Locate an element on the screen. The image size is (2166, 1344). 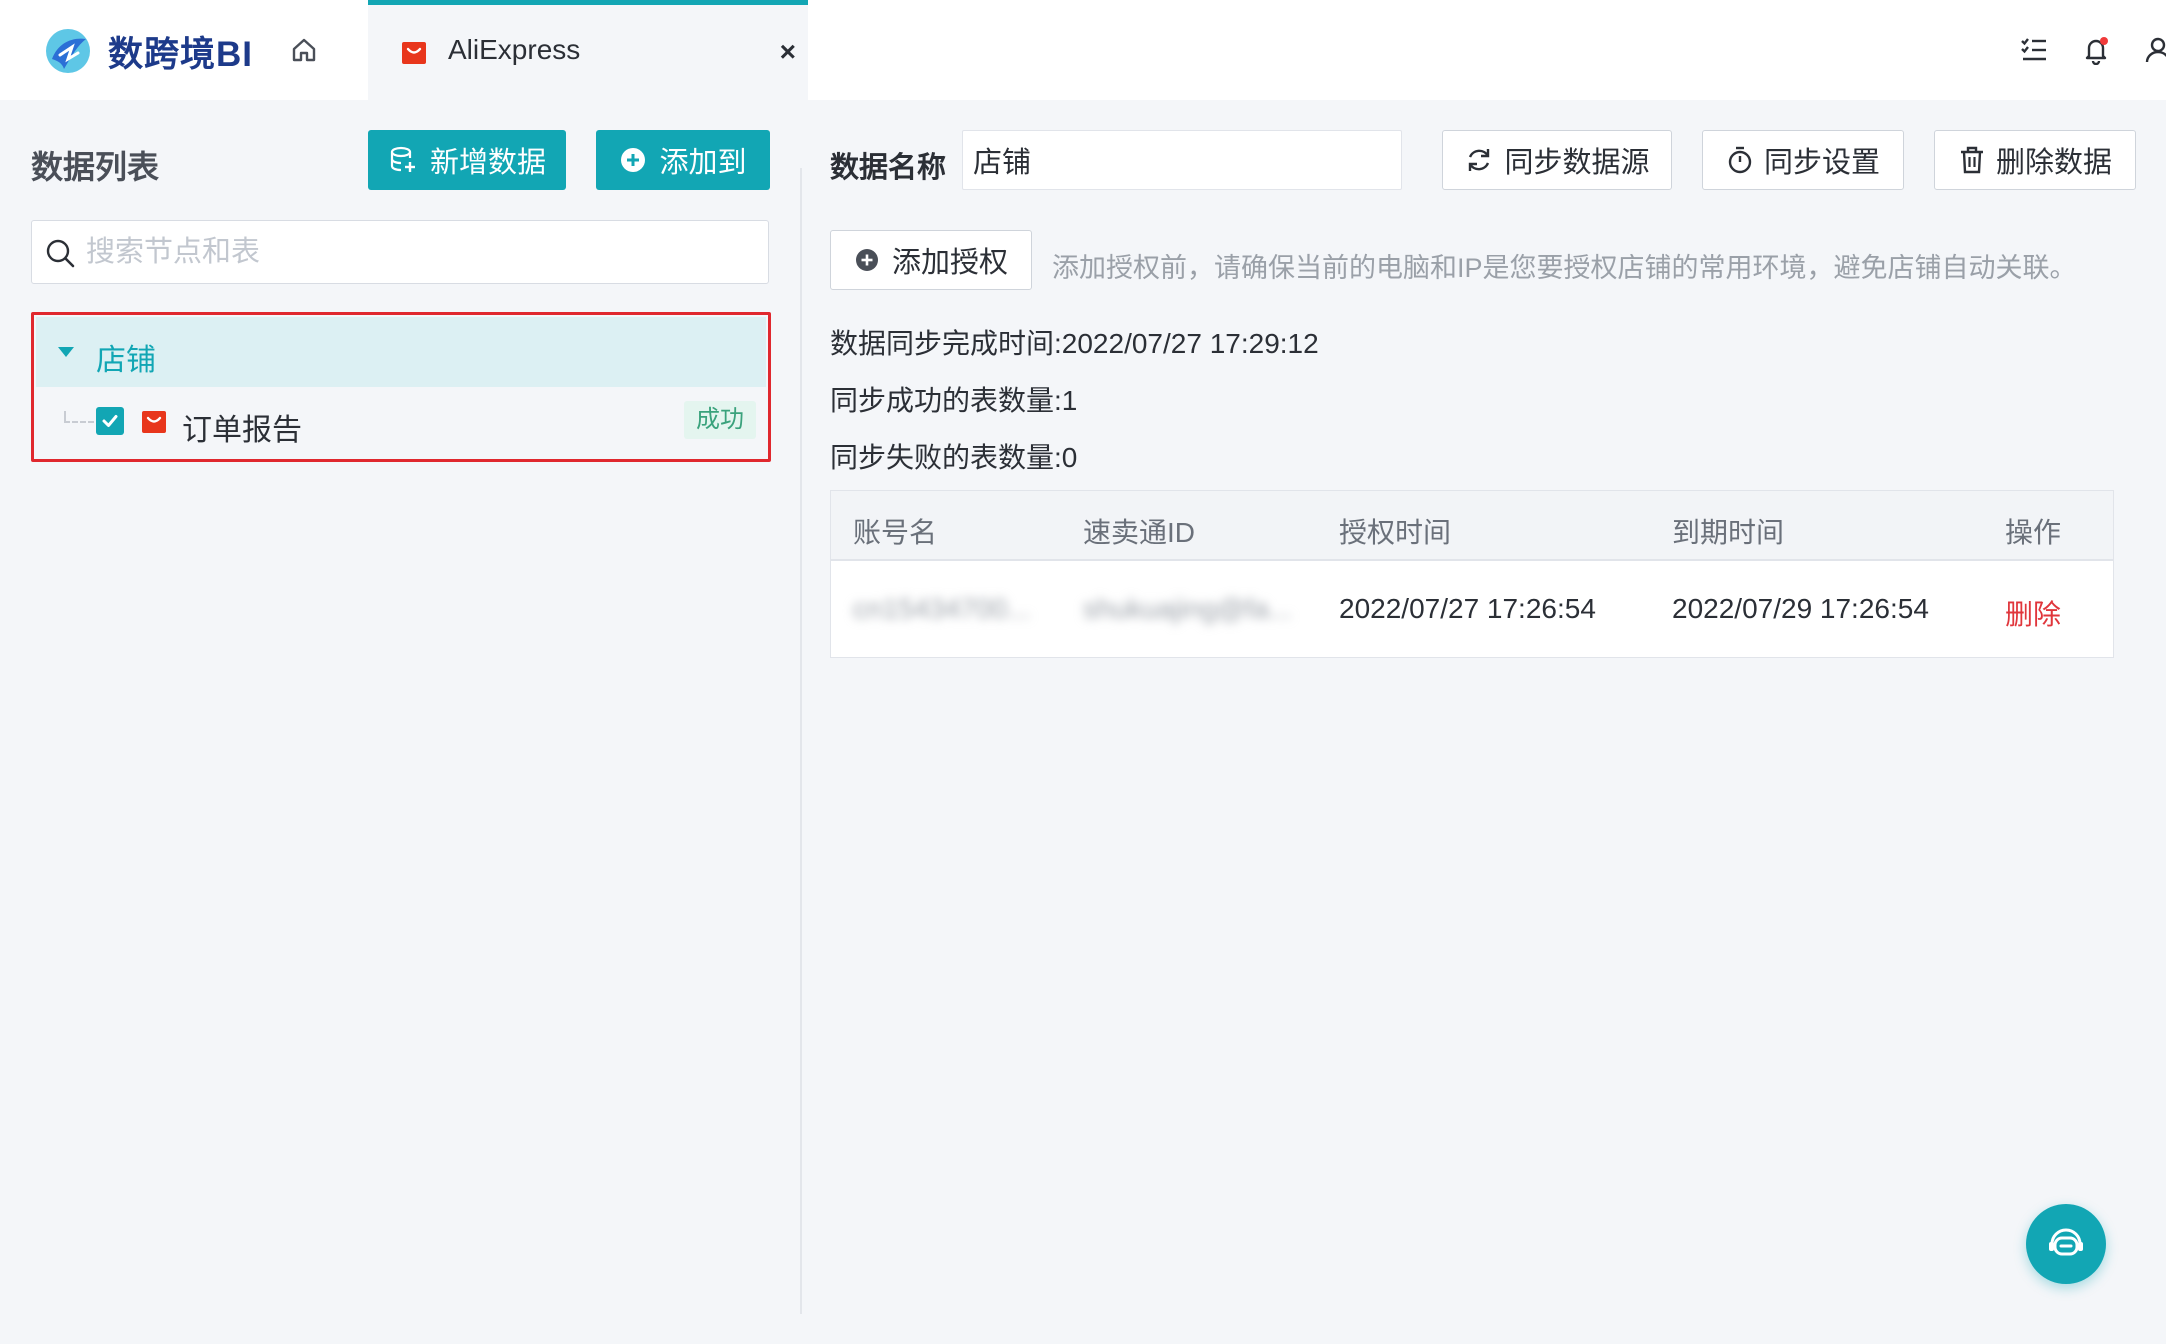
table-header: 账号名 速卖通ID 授权时间 到期时间 操作 is located at coordinates (1472, 526).